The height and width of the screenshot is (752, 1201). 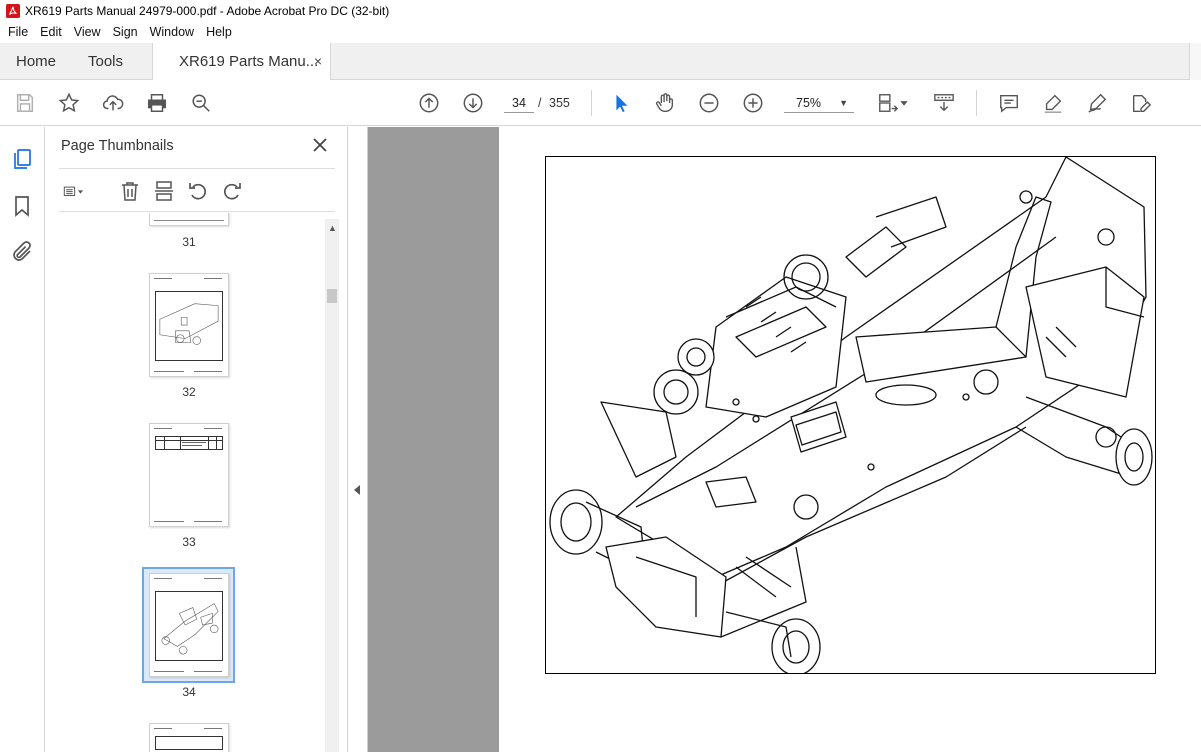 I want to click on menu-window: Window, so click(x=172, y=32).